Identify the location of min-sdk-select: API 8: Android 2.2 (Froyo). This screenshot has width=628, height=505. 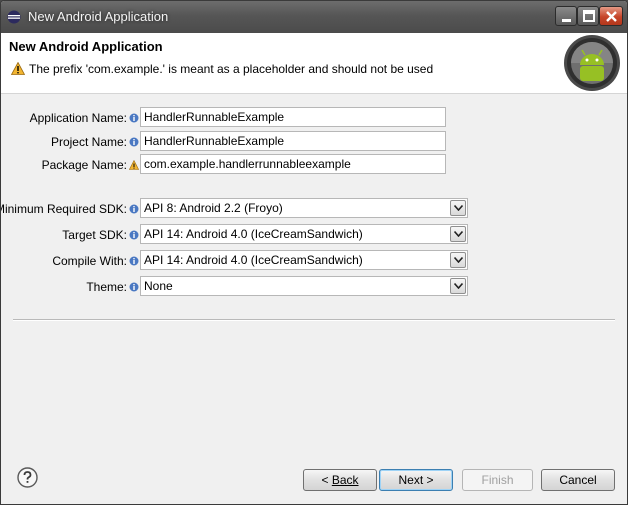
(304, 208).